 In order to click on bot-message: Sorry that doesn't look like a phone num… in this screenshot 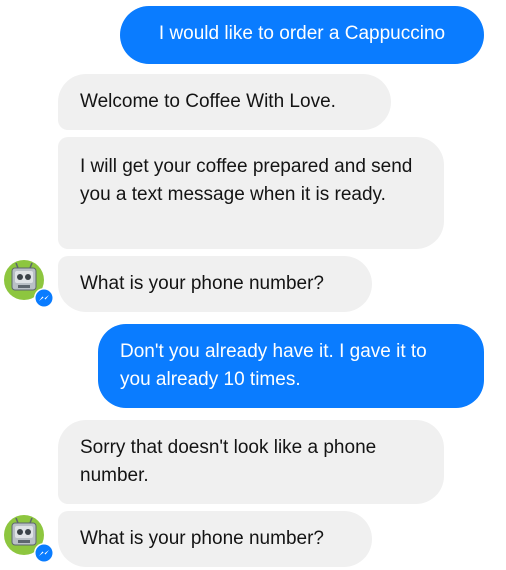, I will do `click(251, 462)`.